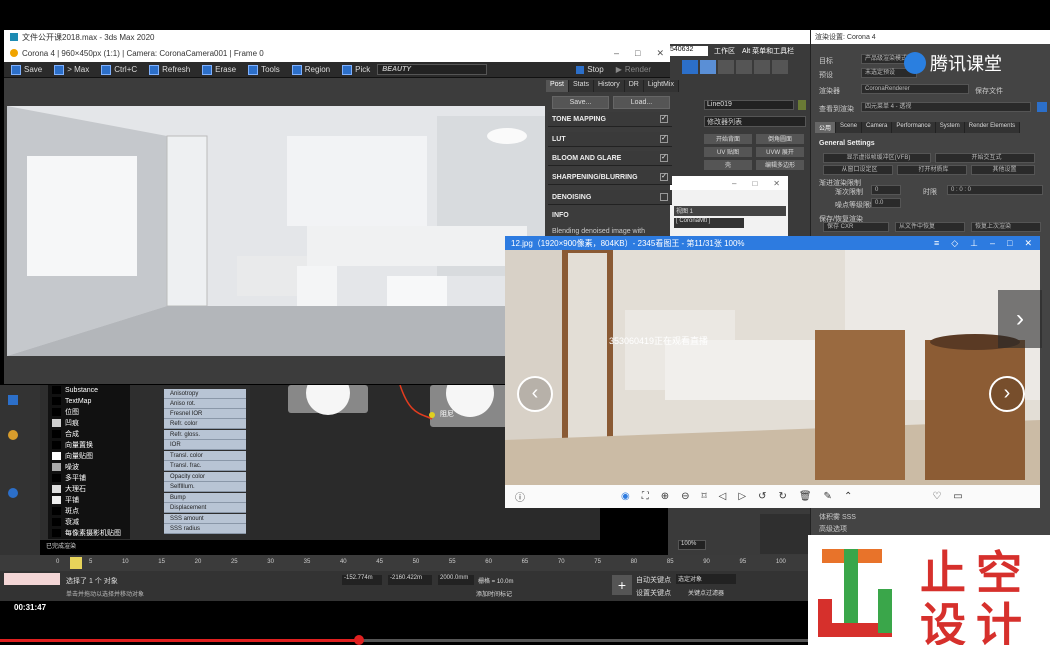  Describe the element at coordinates (848, 496) in the screenshot. I see `up-icon: ⌃` at that location.